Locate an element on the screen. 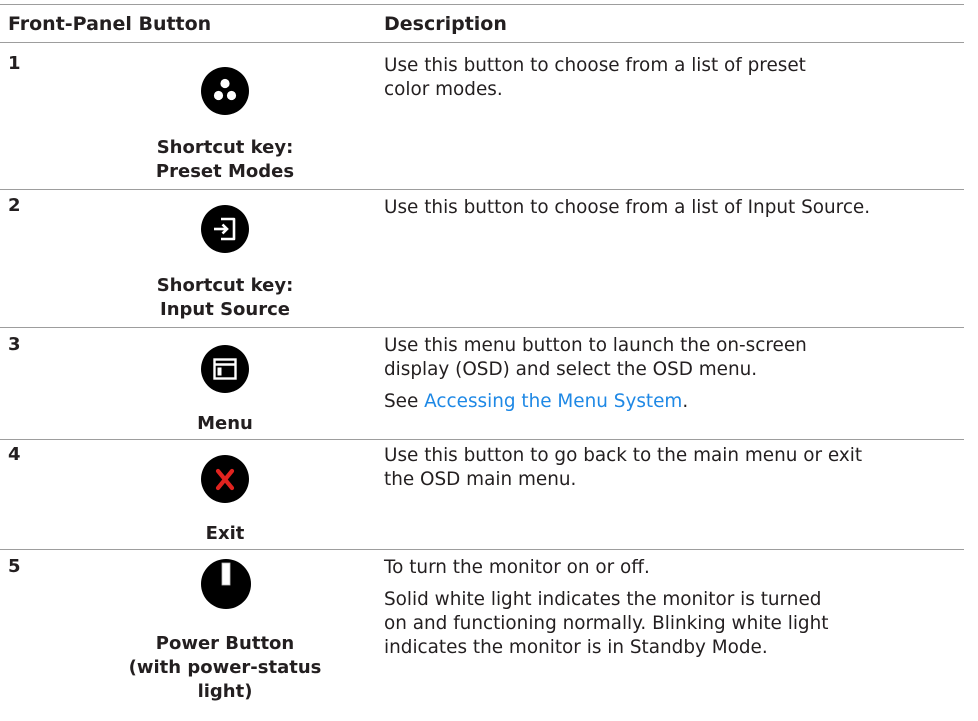 This screenshot has width=978, height=721. button-caption: (with power-status light) is located at coordinates (225, 679).